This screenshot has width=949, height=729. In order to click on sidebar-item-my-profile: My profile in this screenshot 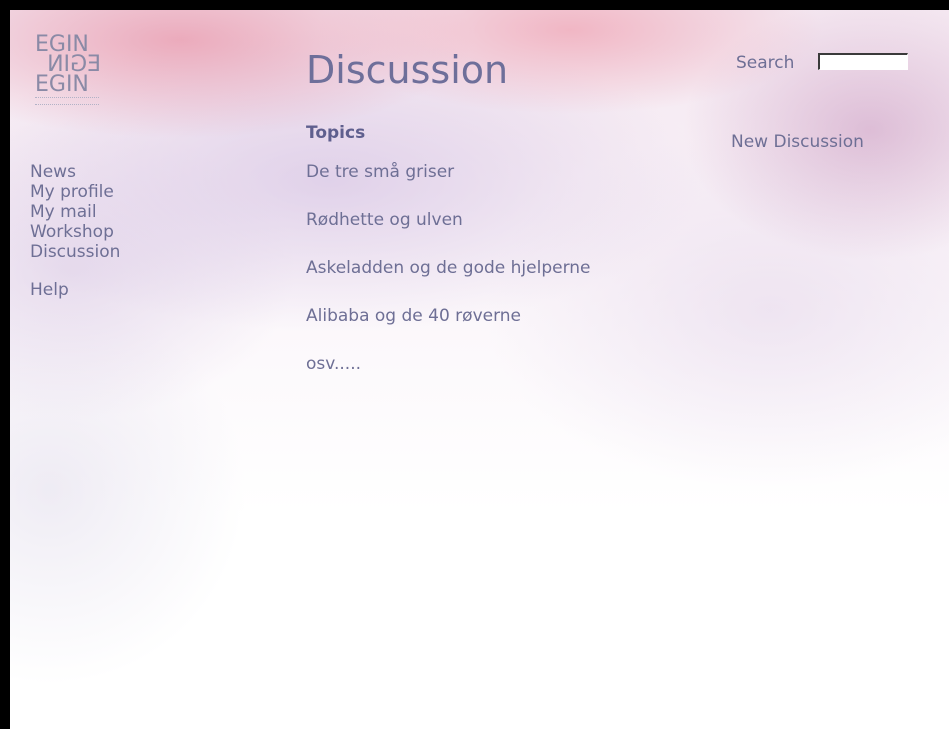, I will do `click(75, 192)`.